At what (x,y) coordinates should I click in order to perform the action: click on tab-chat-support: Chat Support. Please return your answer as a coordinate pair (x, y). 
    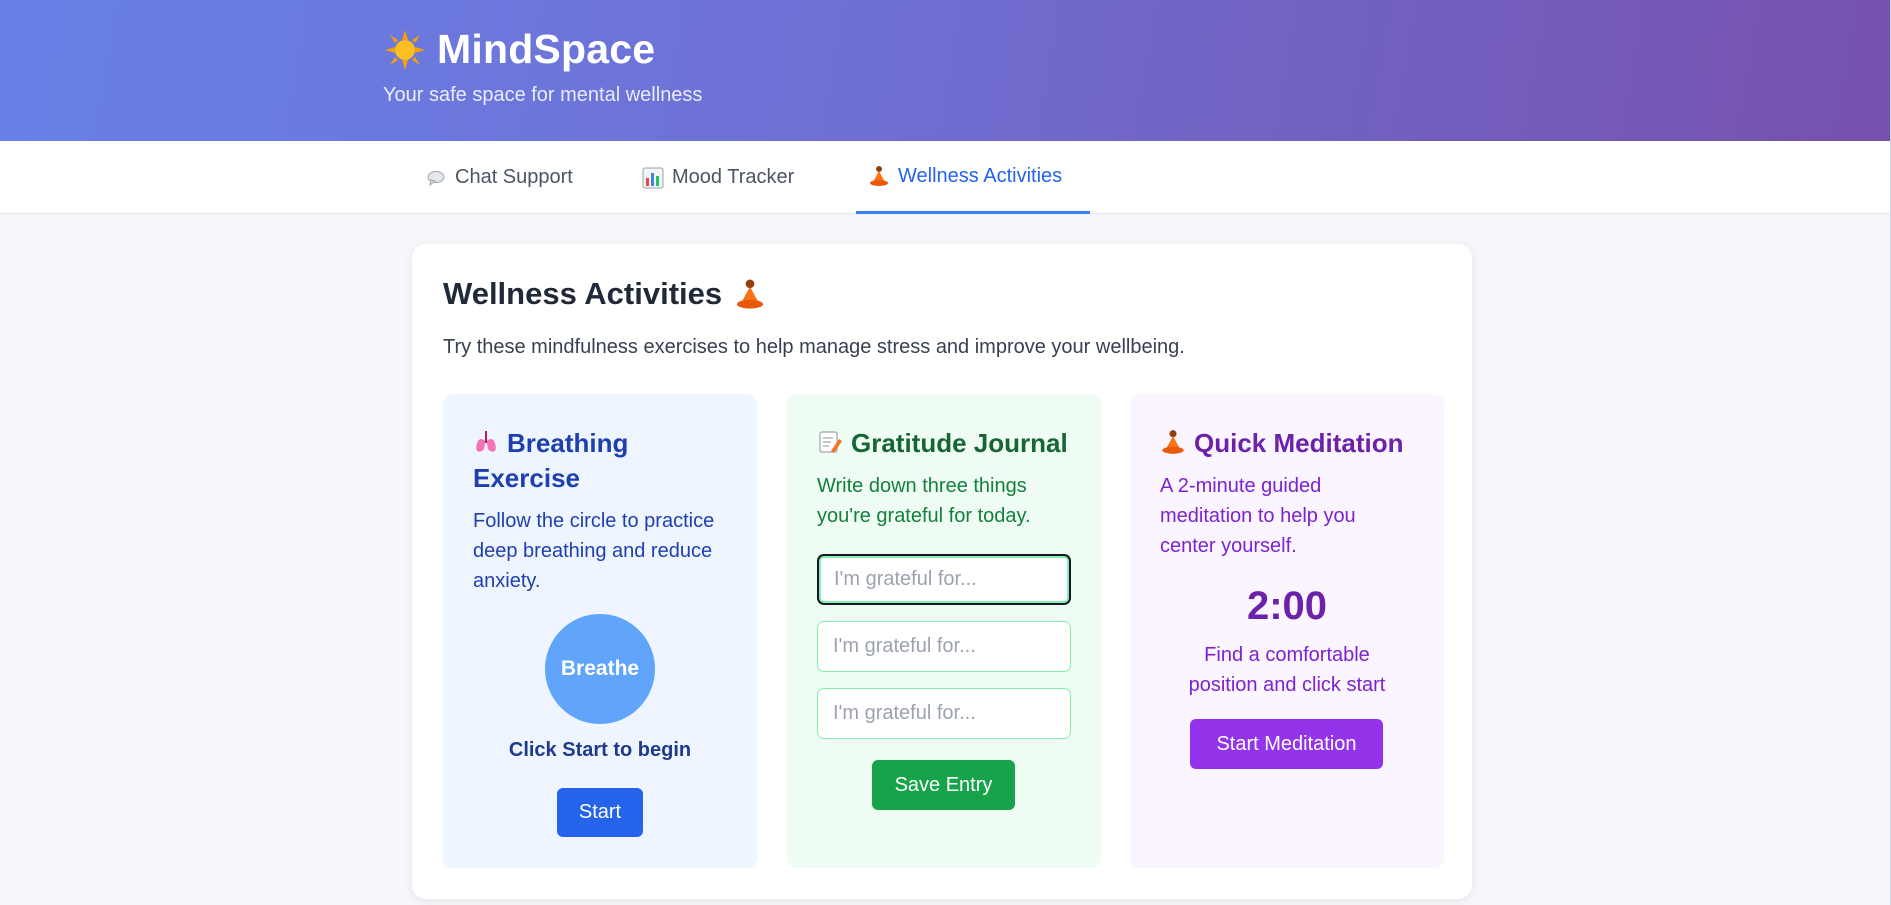
    Looking at the image, I should click on (510, 177).